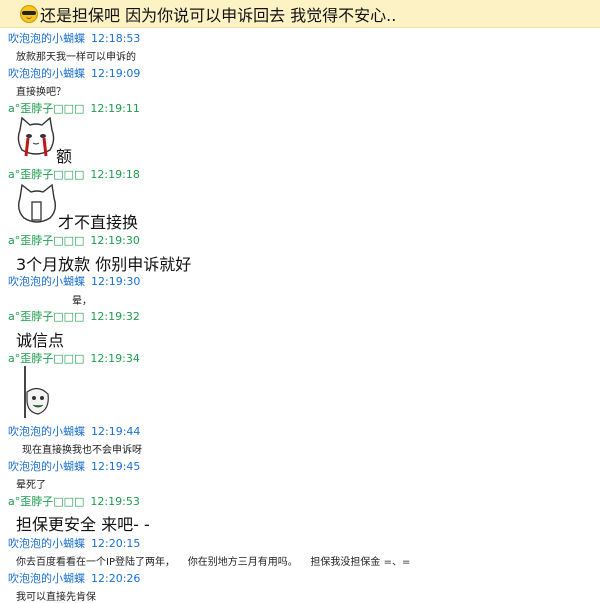 The image size is (600, 603). Describe the element at coordinates (116, 431) in the screenshot. I see `timestamp: 12:19:44` at that location.